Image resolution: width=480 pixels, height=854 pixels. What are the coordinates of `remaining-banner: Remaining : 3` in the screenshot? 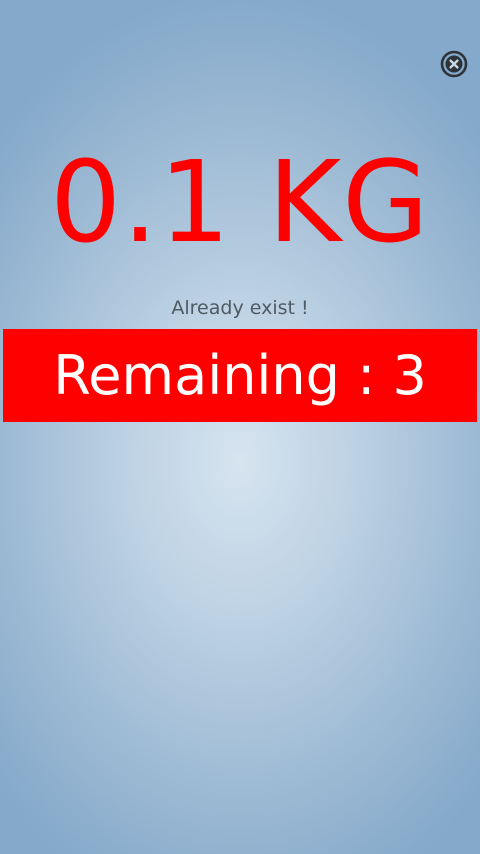 It's located at (240, 375).